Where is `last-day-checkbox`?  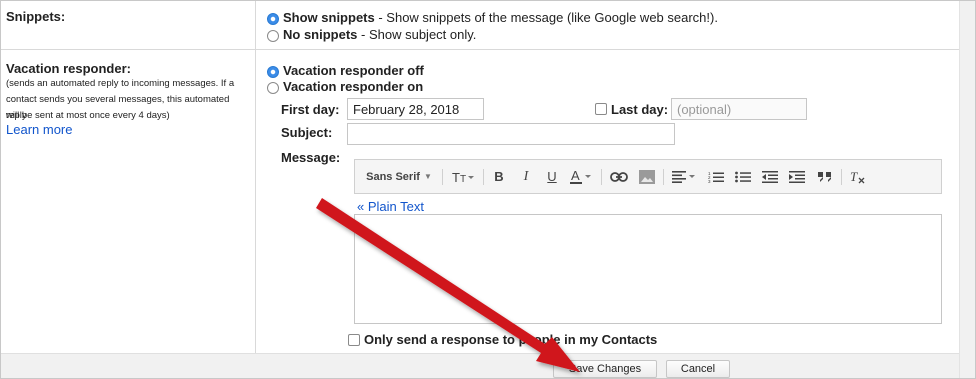
last-day-checkbox is located at coordinates (601, 109).